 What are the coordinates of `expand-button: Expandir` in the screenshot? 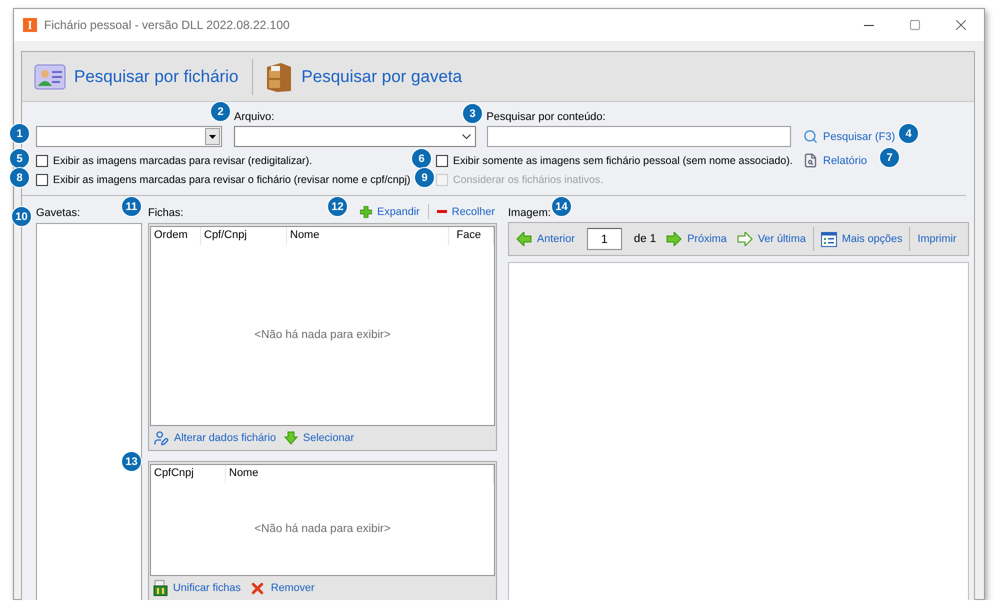 It's located at (390, 212).